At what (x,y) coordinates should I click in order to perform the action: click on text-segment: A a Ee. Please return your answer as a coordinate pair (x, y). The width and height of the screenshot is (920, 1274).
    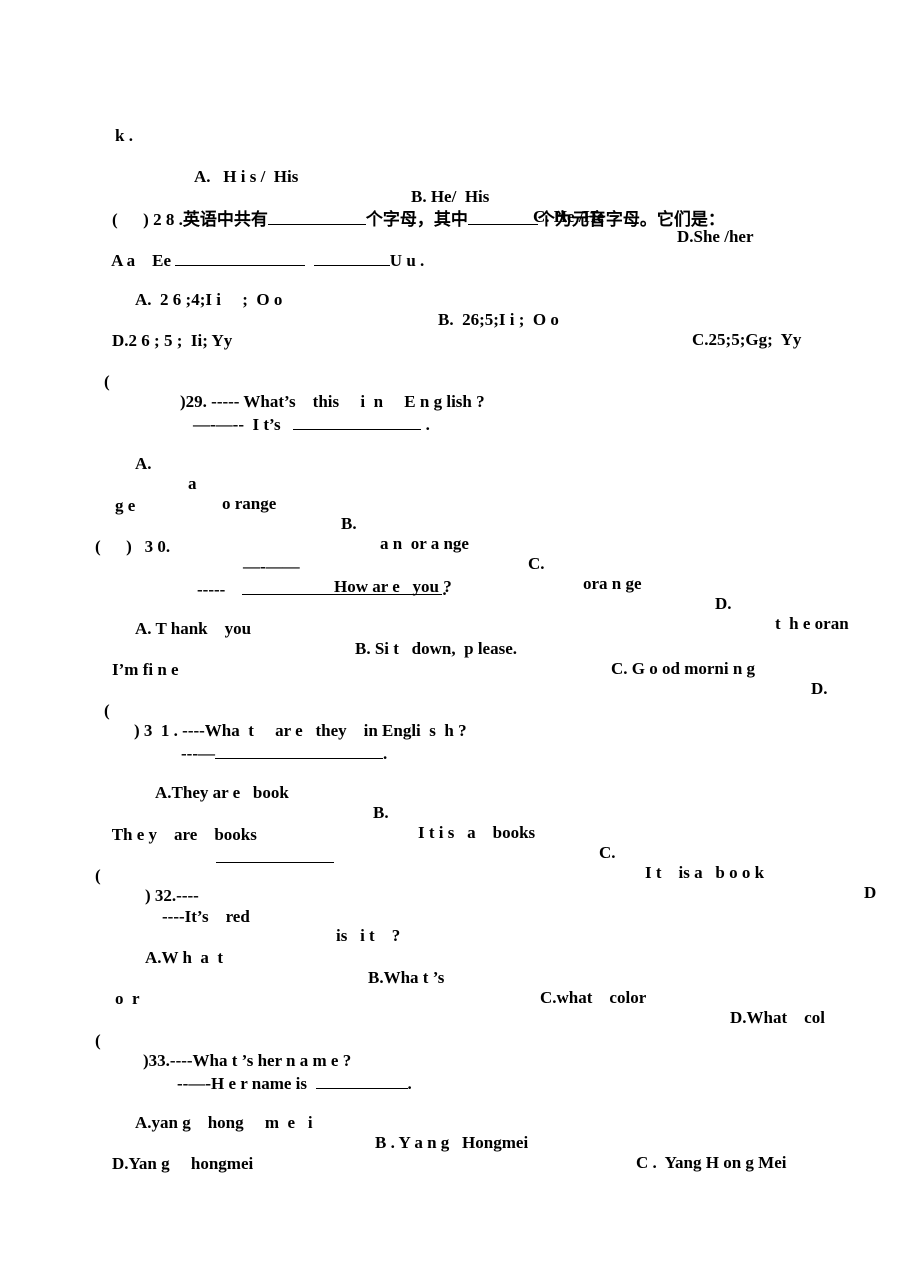
    Looking at the image, I should click on (141, 260).